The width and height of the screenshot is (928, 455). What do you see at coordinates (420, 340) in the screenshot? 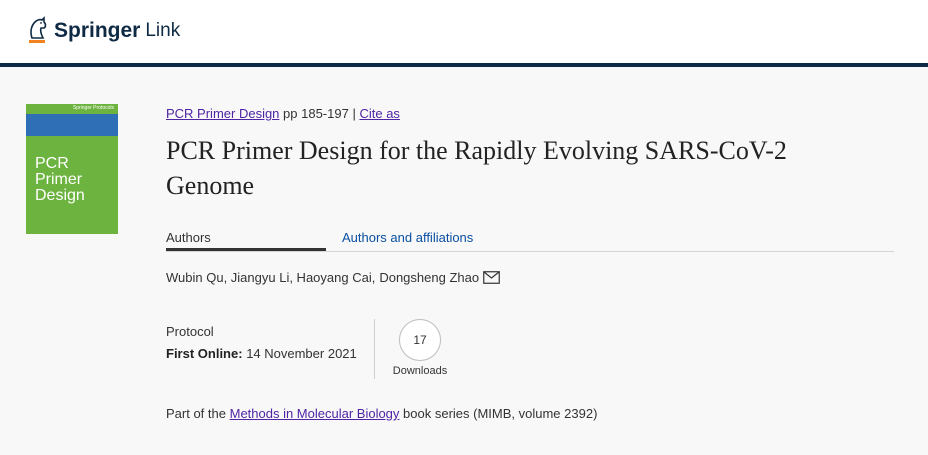
I see `downloads-count-badge: 17` at bounding box center [420, 340].